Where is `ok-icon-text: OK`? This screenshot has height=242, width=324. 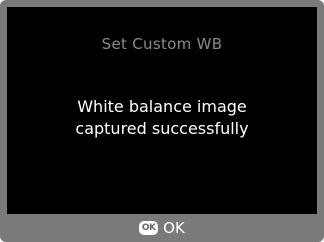
ok-icon-text: OK is located at coordinates (148, 228).